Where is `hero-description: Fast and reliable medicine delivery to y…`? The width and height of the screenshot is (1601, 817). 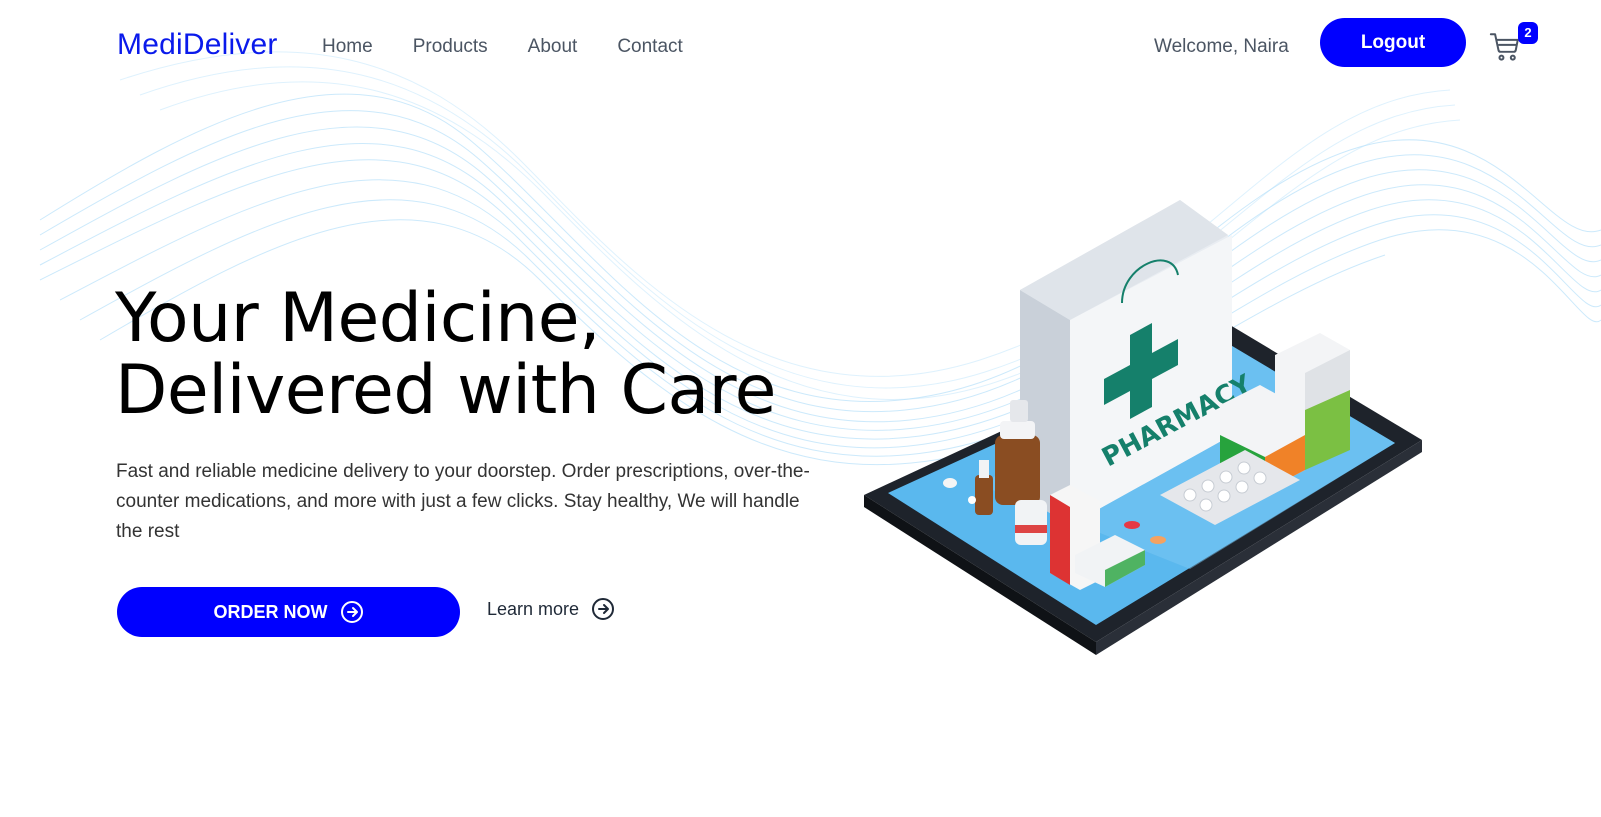
hero-description: Fast and reliable medicine delivery to y… is located at coordinates (463, 501).